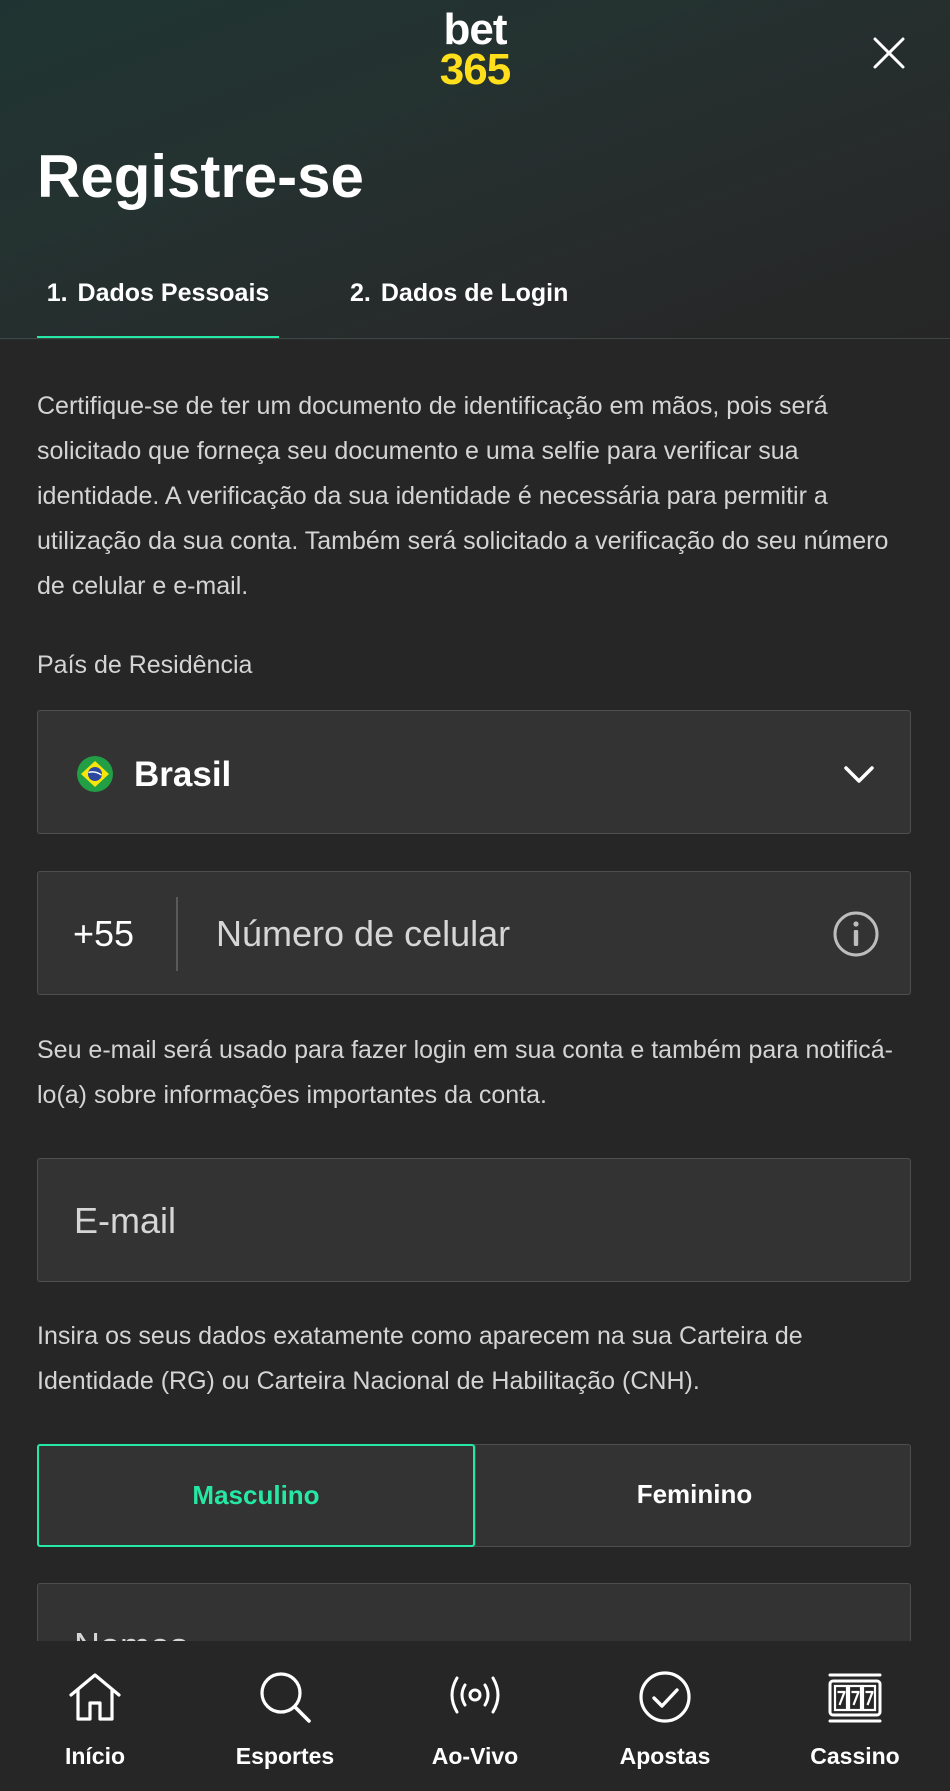 This screenshot has height=1791, width=950. Describe the element at coordinates (474, 772) in the screenshot. I see `country-select: Brasil` at that location.